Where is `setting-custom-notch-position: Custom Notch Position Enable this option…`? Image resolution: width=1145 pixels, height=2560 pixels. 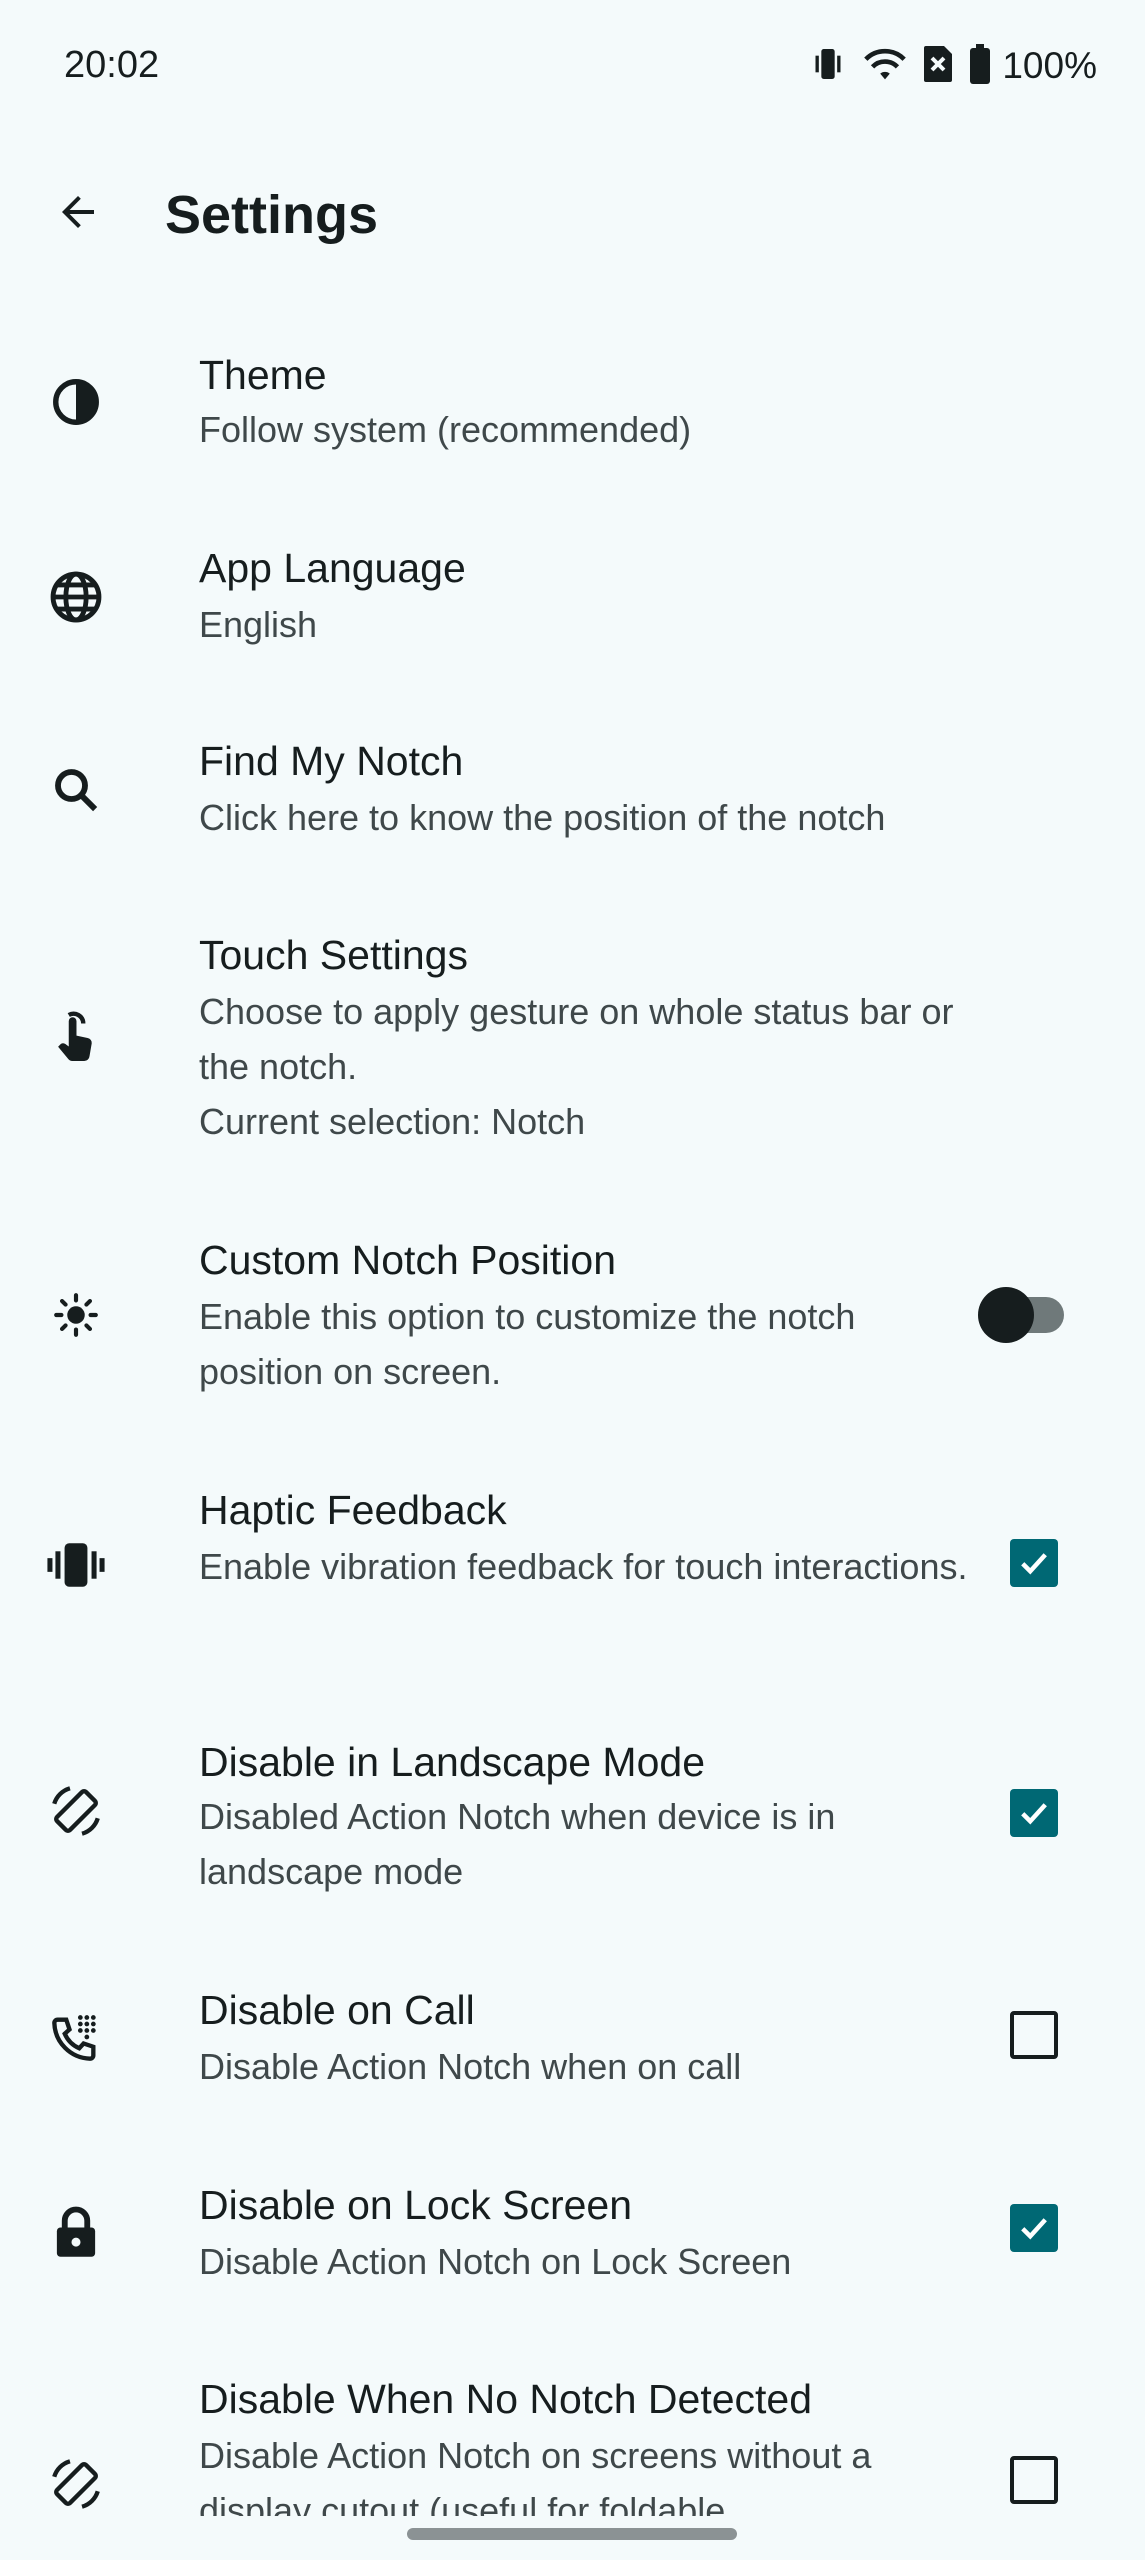 setting-custom-notch-position: Custom Notch Position Enable this option… is located at coordinates (572, 1319).